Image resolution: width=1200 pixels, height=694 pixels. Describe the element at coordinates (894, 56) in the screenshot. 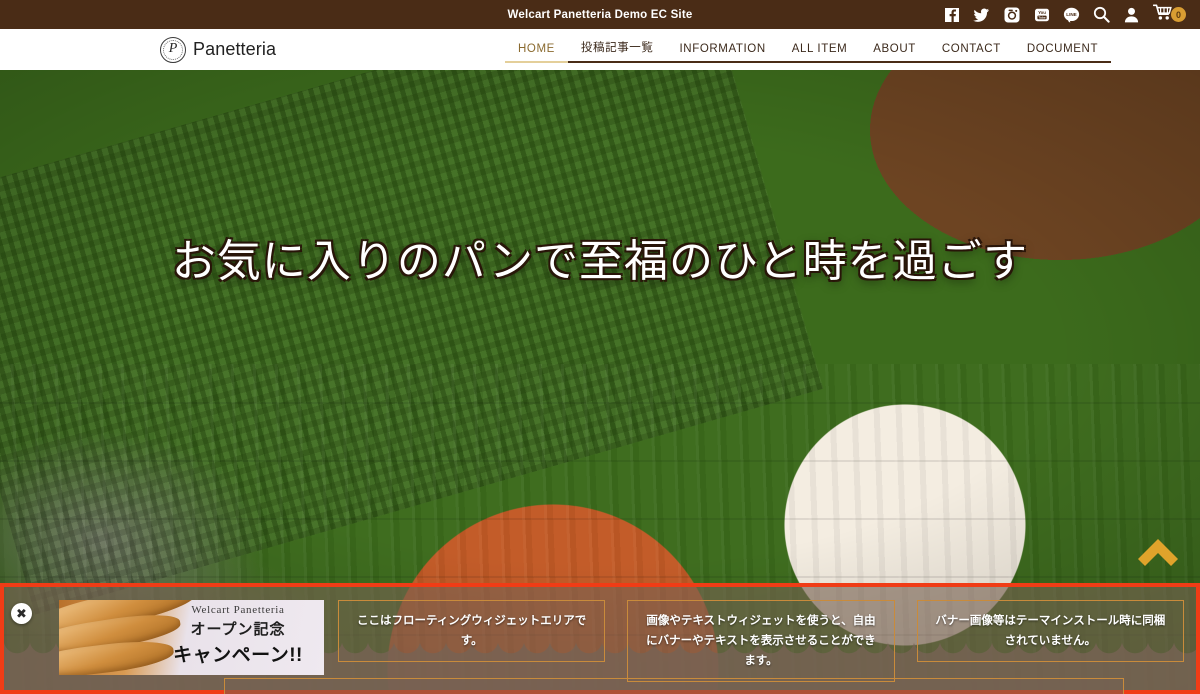

I see `nav-item-about: ABOUT` at that location.